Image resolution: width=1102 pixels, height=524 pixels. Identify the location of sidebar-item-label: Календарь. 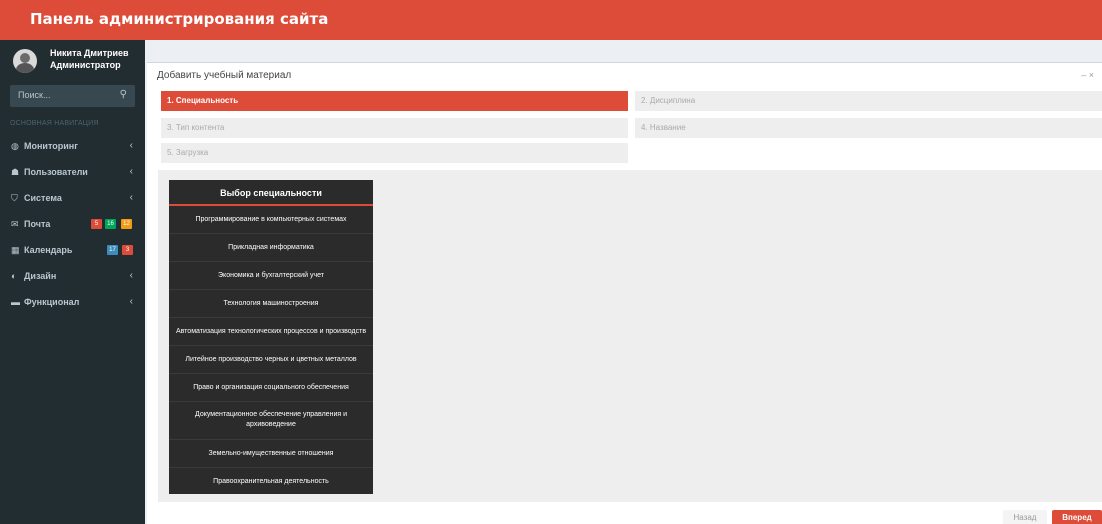
(48, 250).